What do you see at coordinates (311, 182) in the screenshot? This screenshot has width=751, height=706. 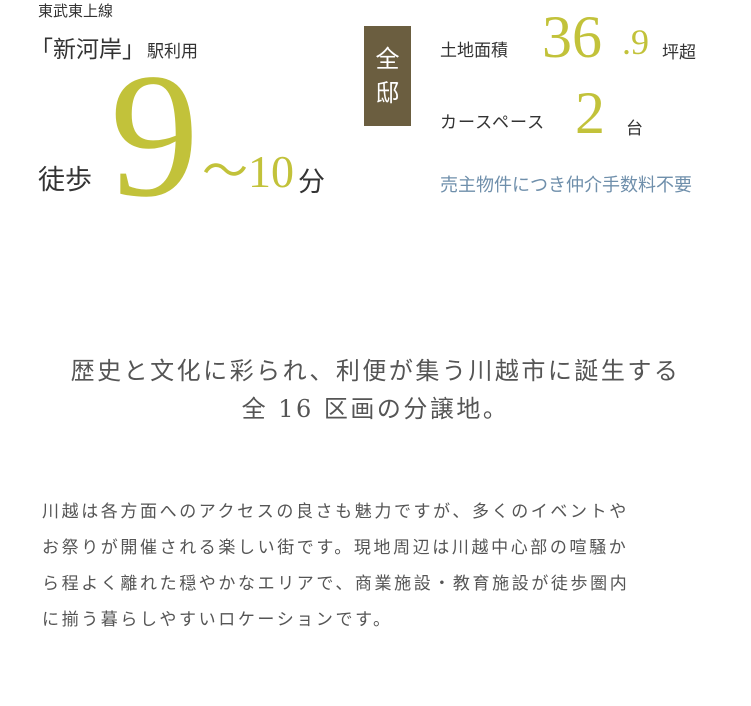 I see `walk-minutes-unit: 分` at bounding box center [311, 182].